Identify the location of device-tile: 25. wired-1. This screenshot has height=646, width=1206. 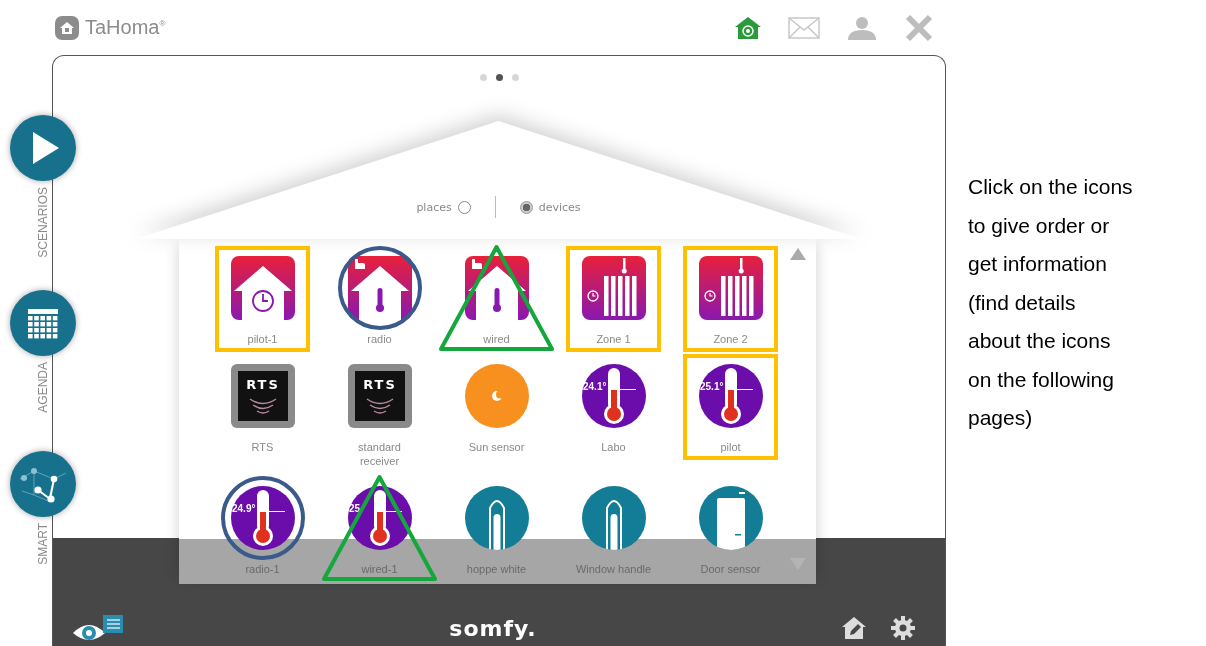
(379, 528).